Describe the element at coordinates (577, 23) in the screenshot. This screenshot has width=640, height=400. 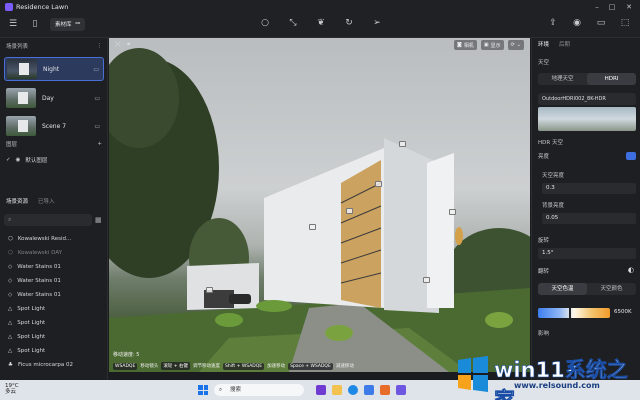
I see `camera-icon: ◉` at that location.